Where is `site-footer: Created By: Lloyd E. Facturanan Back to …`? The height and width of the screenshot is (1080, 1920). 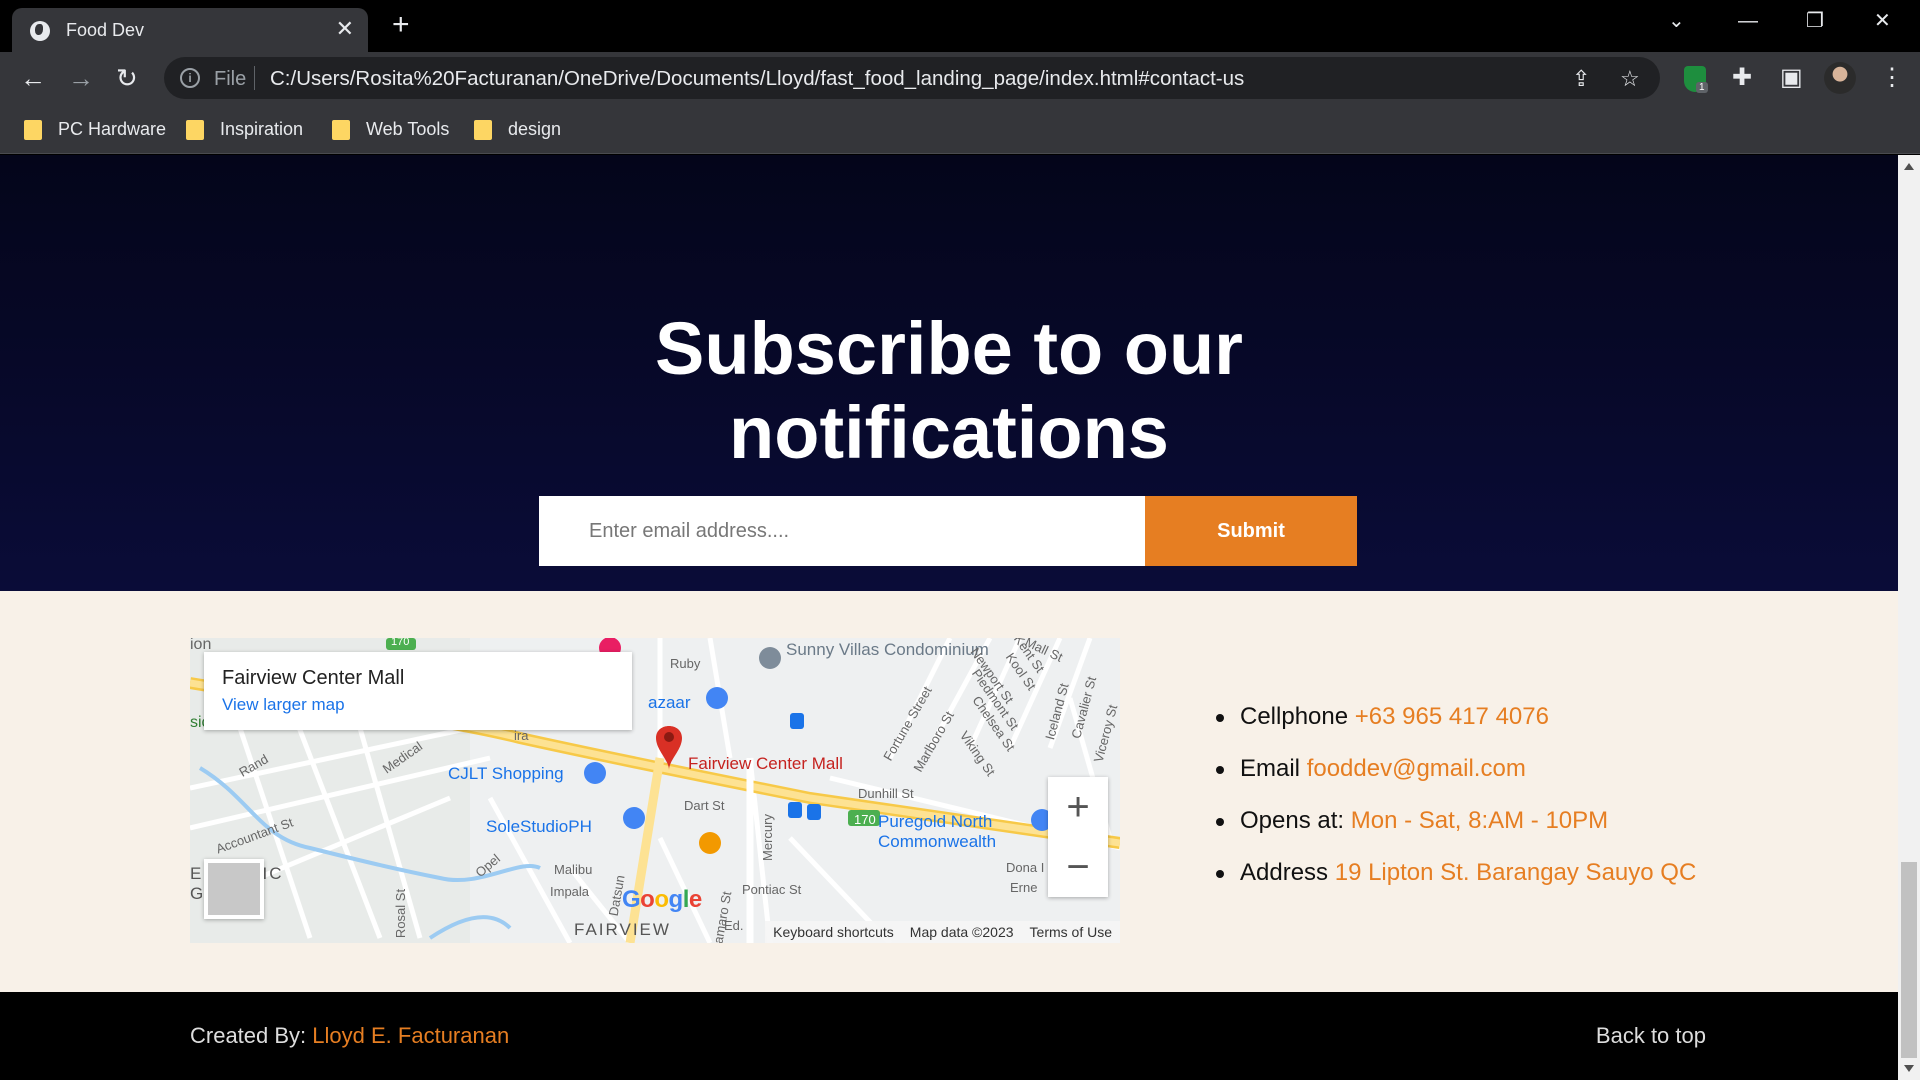
site-footer: Created By: Lloyd E. Facturanan Back to … is located at coordinates (949, 1036).